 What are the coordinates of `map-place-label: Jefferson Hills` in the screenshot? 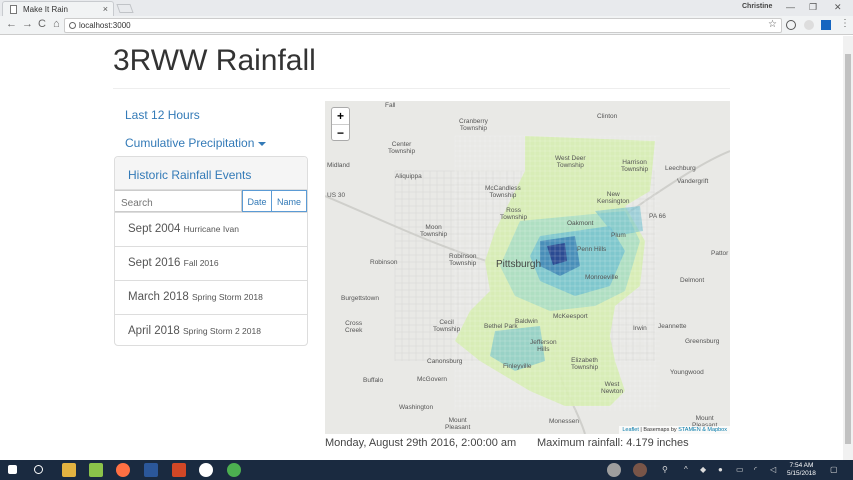 It's located at (543, 346).